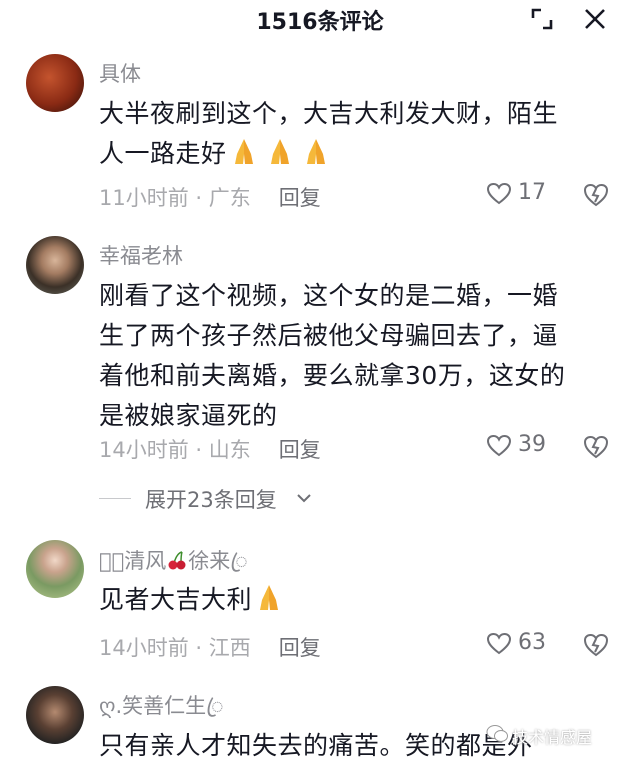 The height and width of the screenshot is (765, 640). Describe the element at coordinates (304, 498) in the screenshot. I see `chevron-down-icon` at that location.